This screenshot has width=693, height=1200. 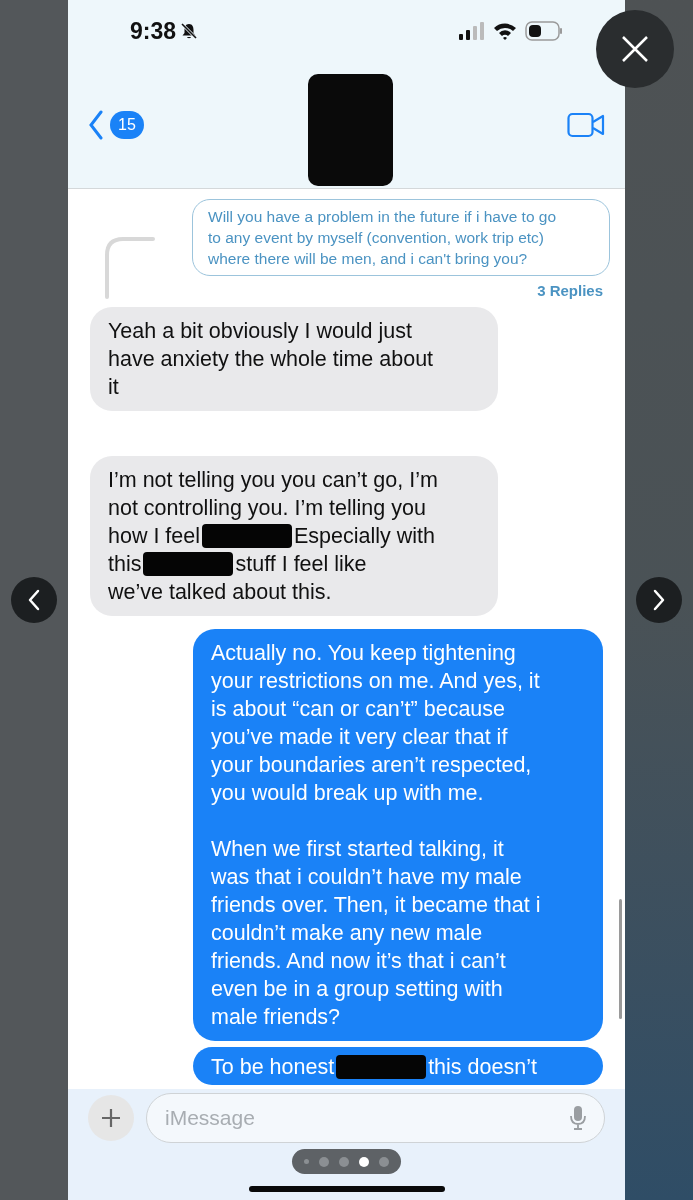 I want to click on reply-thread-line, so click(x=129, y=268).